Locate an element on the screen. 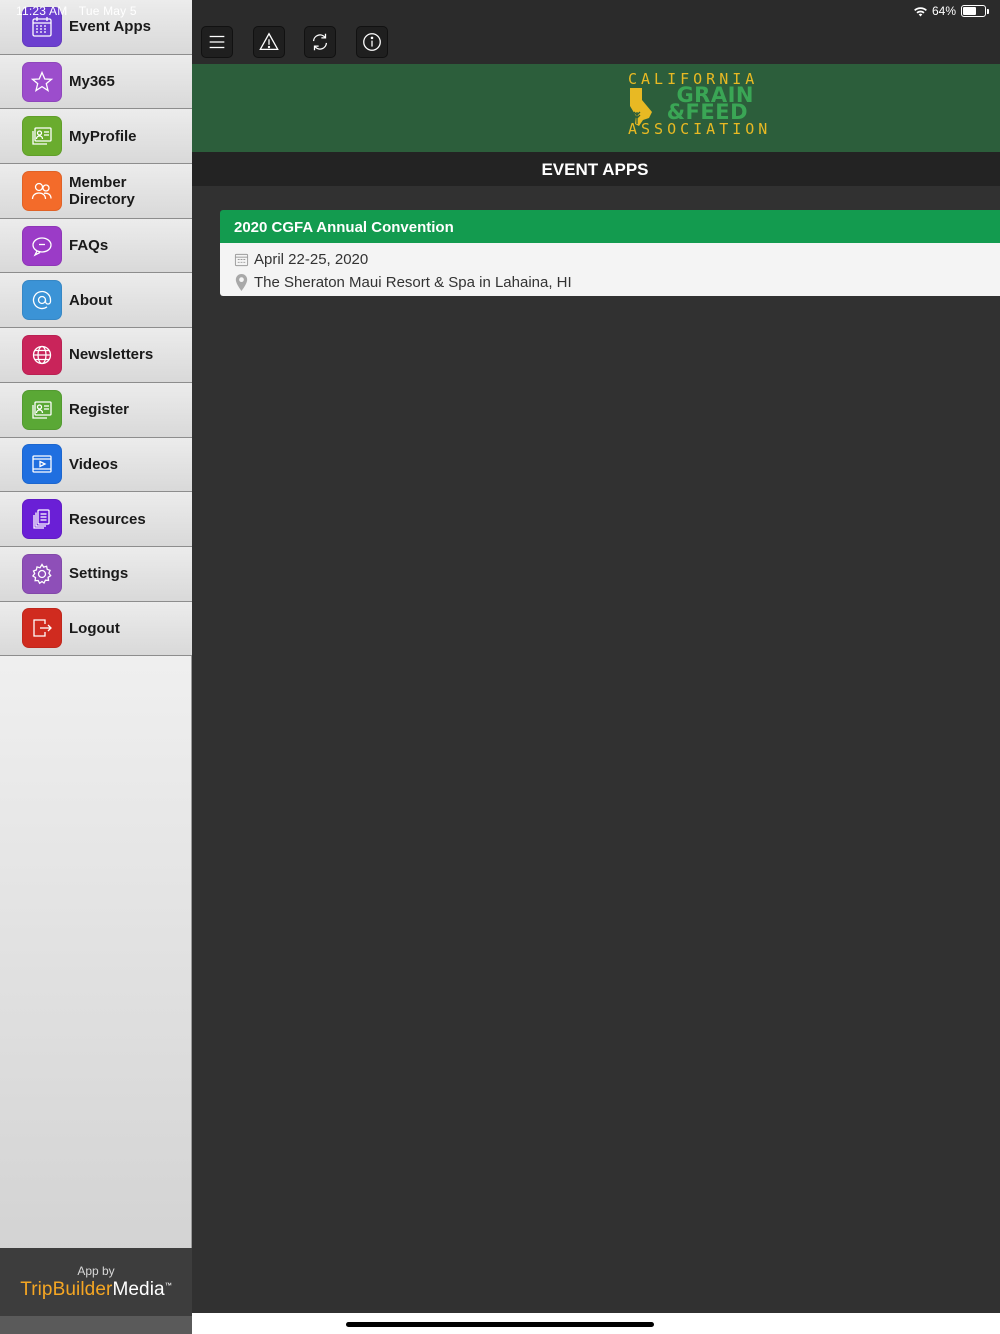 This screenshot has height=1334, width=1000. status-time: 11:23 AM is located at coordinates (42, 11).